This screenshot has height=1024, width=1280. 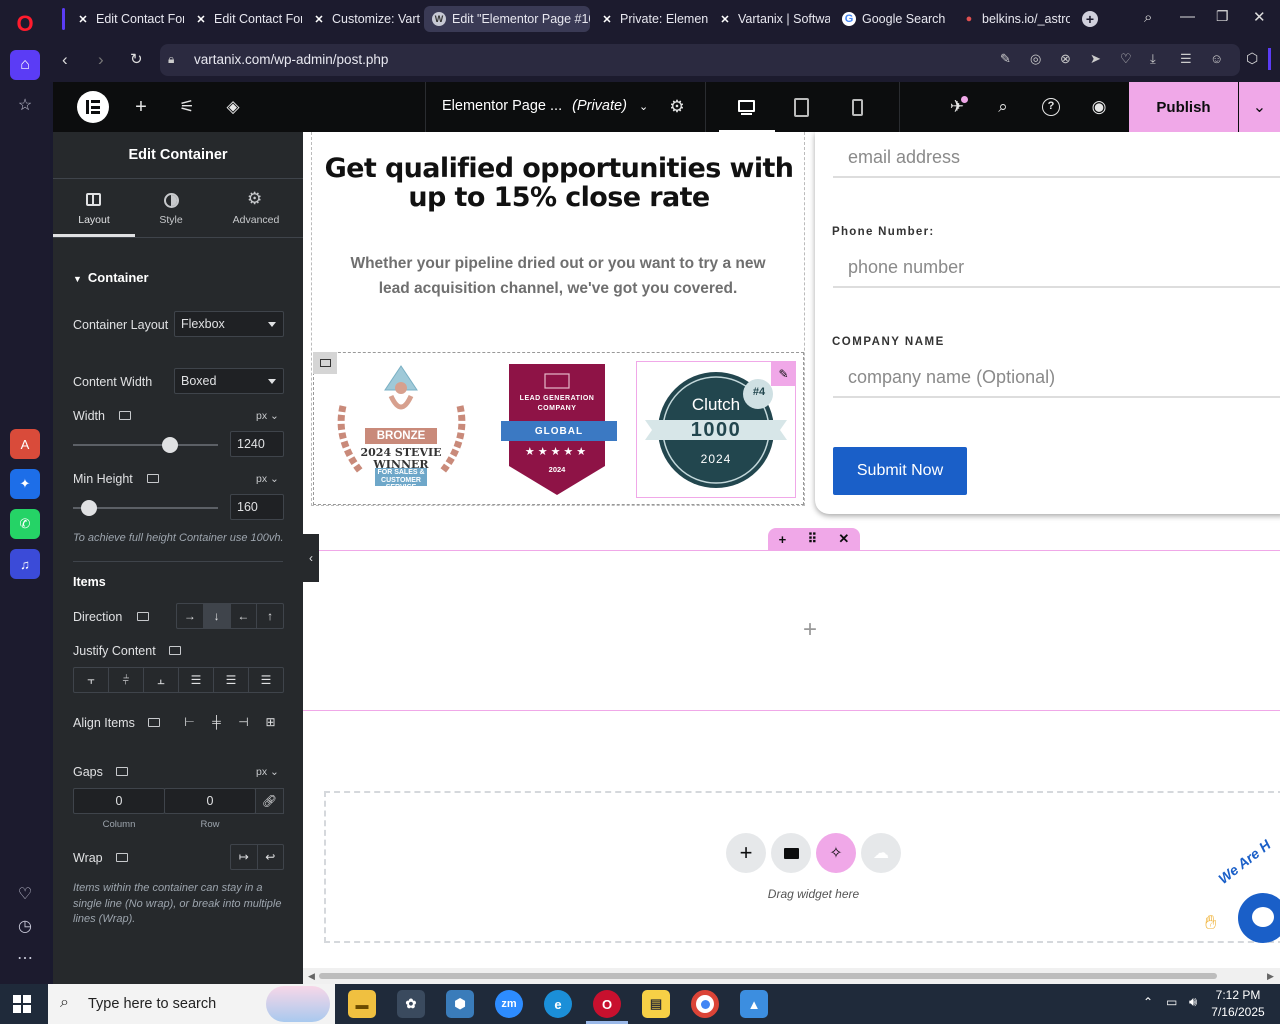 What do you see at coordinates (1005, 59) in the screenshot?
I see `edit-page-icon: ✎` at bounding box center [1005, 59].